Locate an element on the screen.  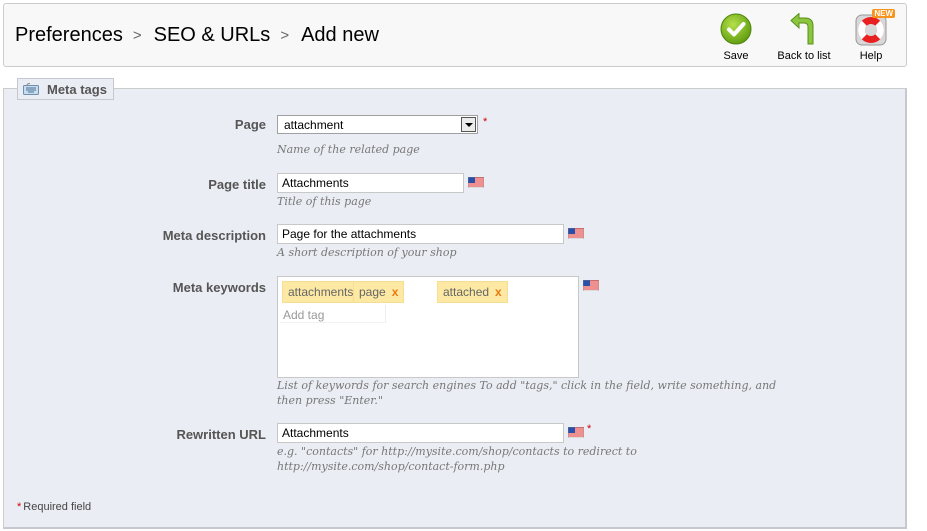
new-badge: NEW is located at coordinates (883, 13).